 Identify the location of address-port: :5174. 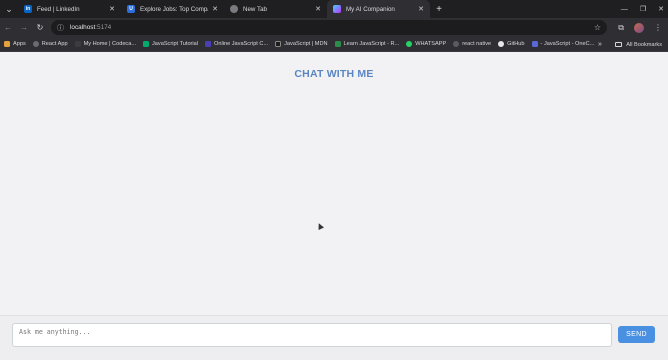
(103, 27).